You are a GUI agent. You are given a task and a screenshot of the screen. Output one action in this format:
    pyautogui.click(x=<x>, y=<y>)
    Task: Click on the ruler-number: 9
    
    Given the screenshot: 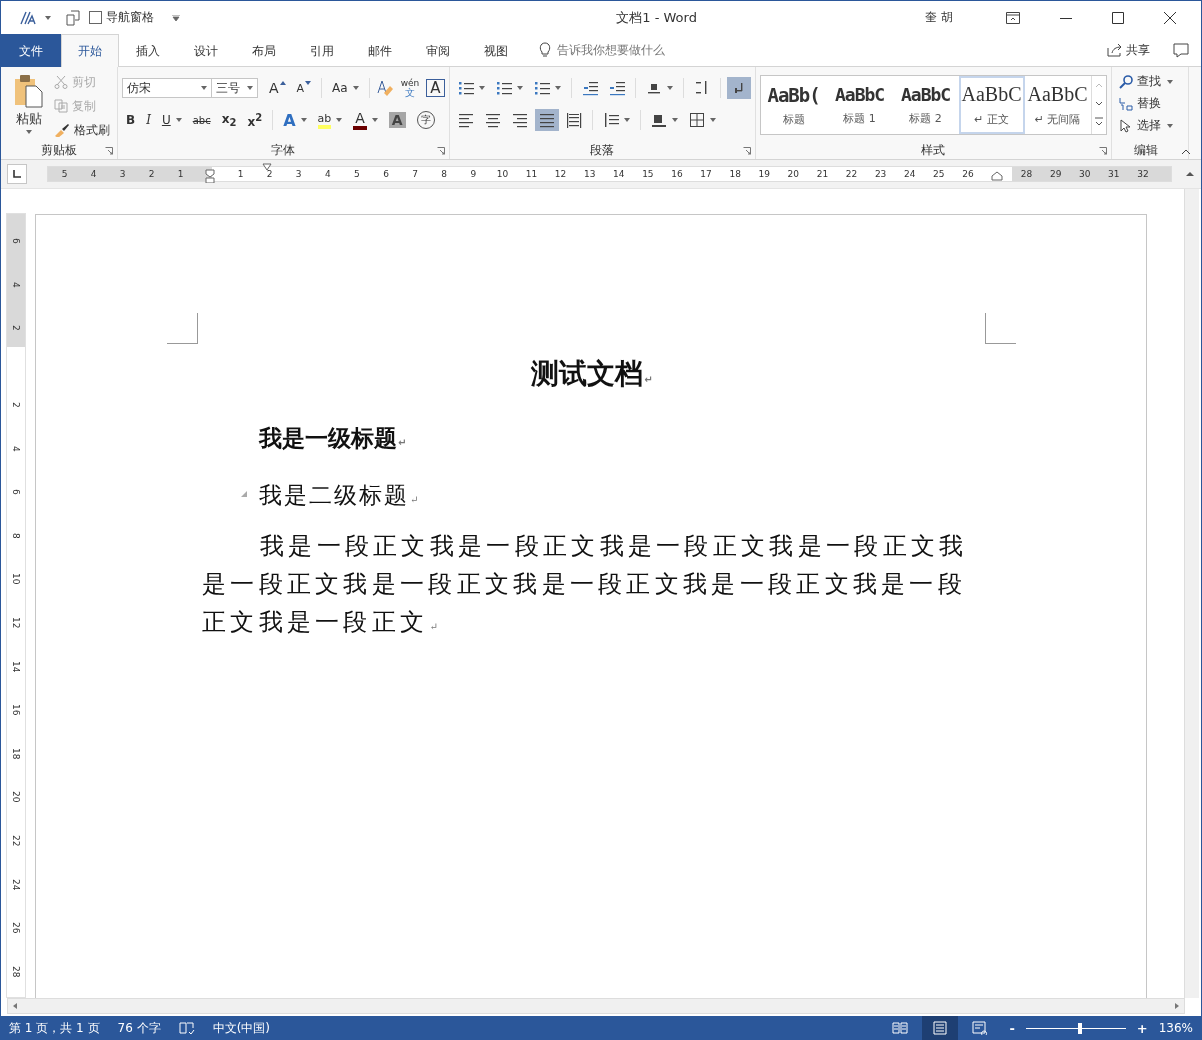 What is the action you would take?
    pyautogui.click(x=473, y=174)
    